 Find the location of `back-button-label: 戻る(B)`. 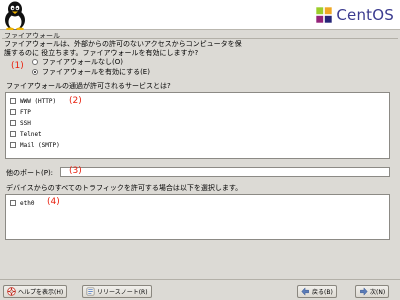

back-button-label: 戻る(B) is located at coordinates (322, 292).